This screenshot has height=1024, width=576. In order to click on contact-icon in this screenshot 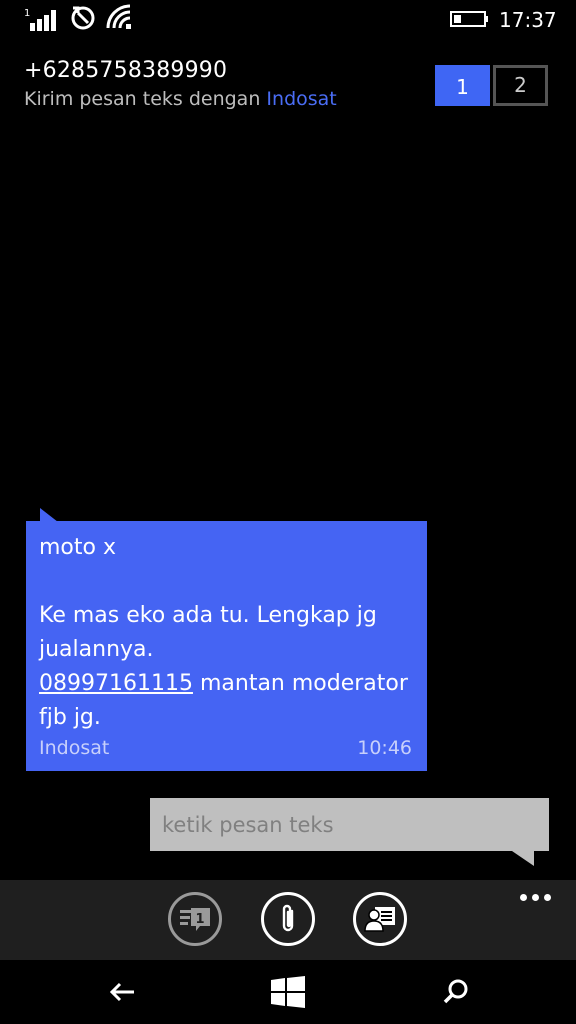, I will do `click(379, 919)`.